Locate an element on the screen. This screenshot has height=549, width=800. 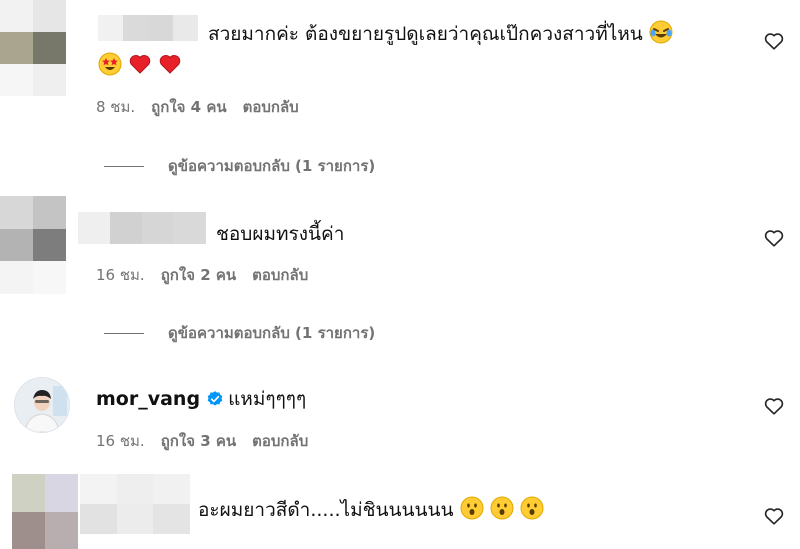
comment-text: อะผมยาวสีดำ.....ไม่ชินนนนนน is located at coordinates (371, 511).